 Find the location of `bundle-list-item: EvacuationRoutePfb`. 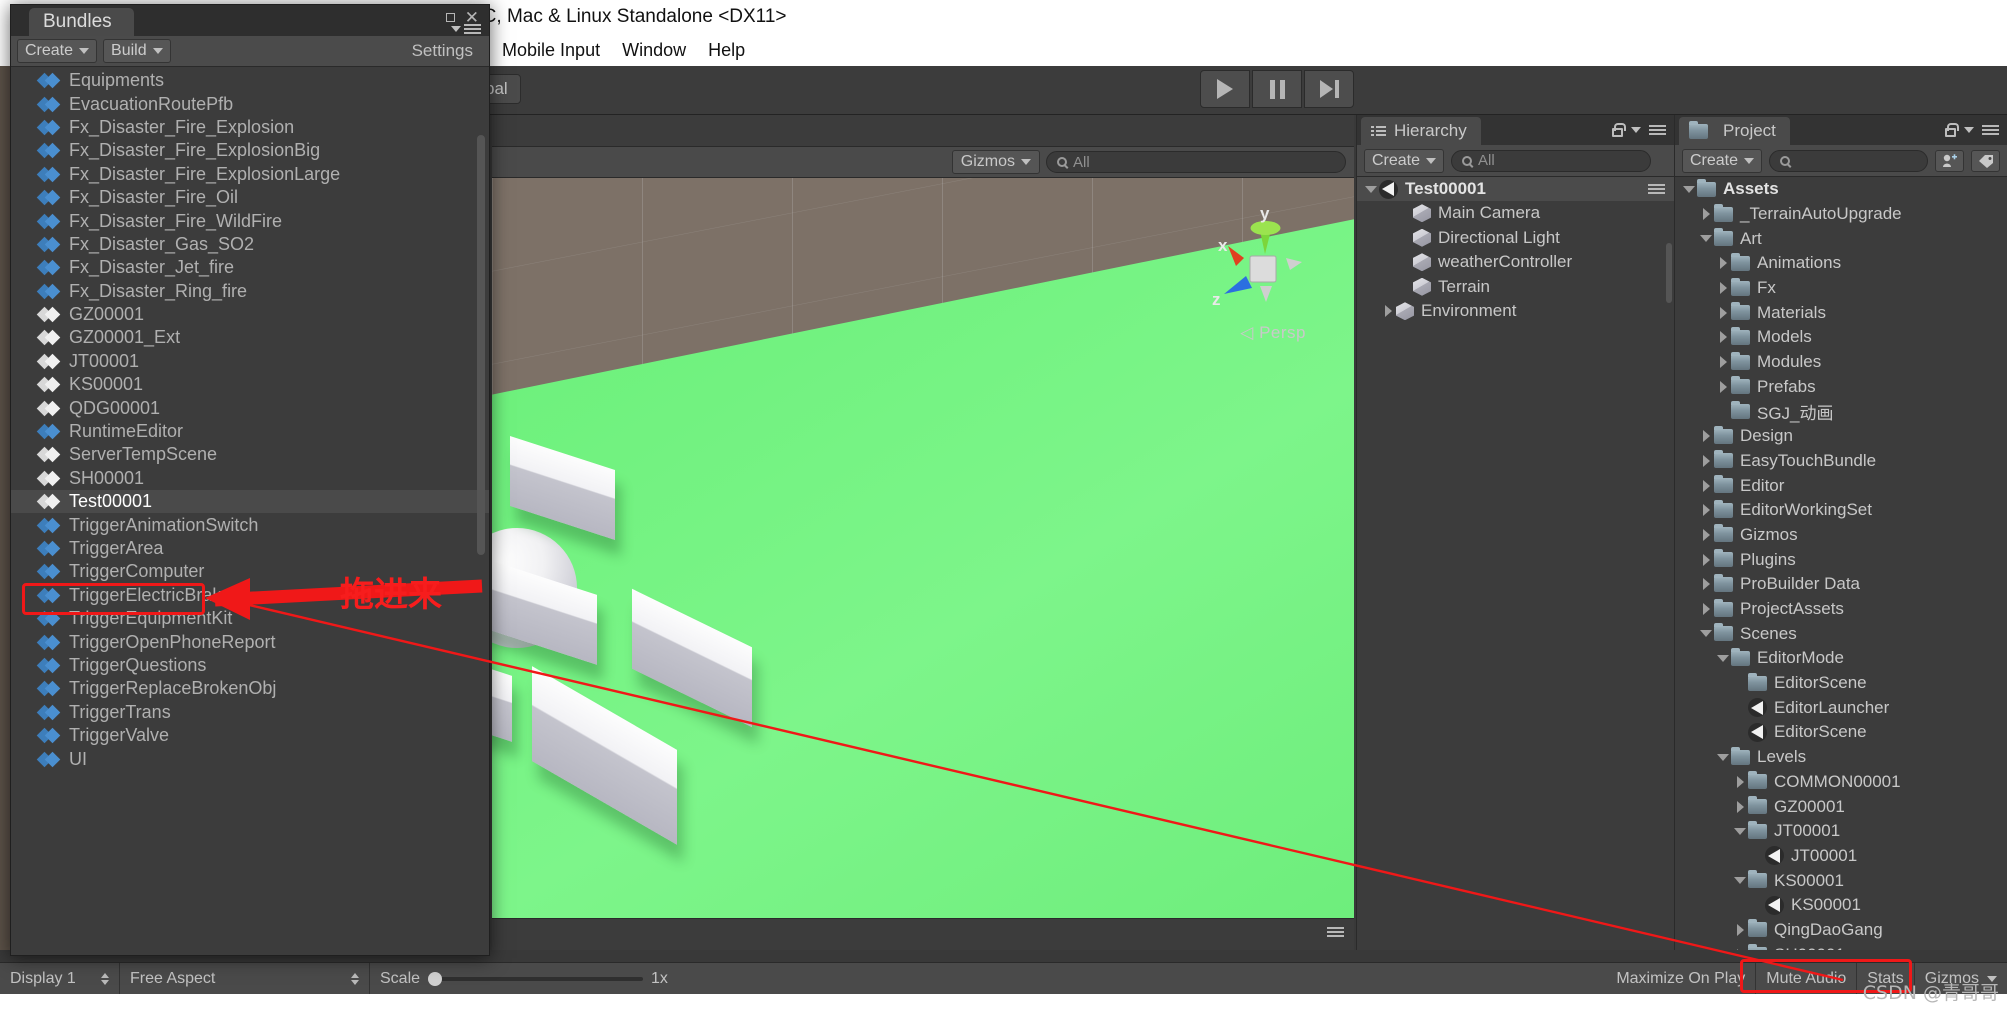

bundle-list-item: EvacuationRoutePfb is located at coordinates (250, 103).